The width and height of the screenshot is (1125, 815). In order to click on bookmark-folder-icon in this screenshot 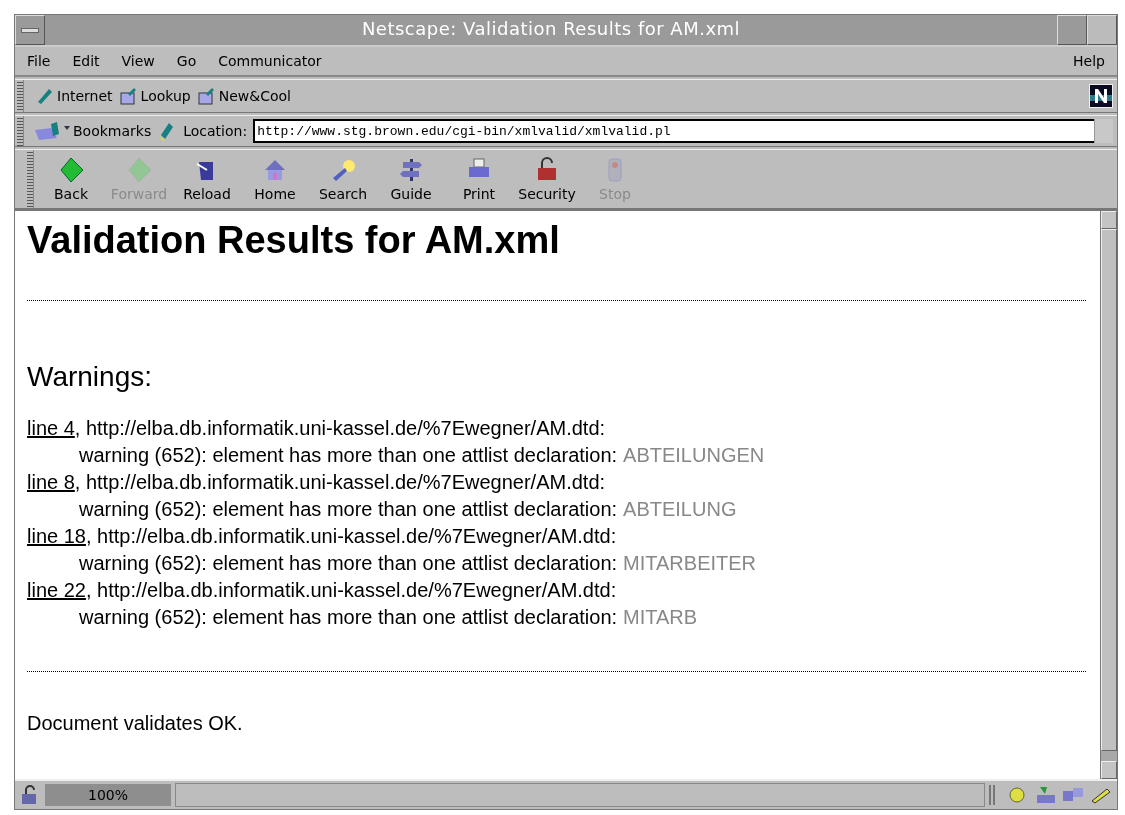, I will do `click(52, 131)`.